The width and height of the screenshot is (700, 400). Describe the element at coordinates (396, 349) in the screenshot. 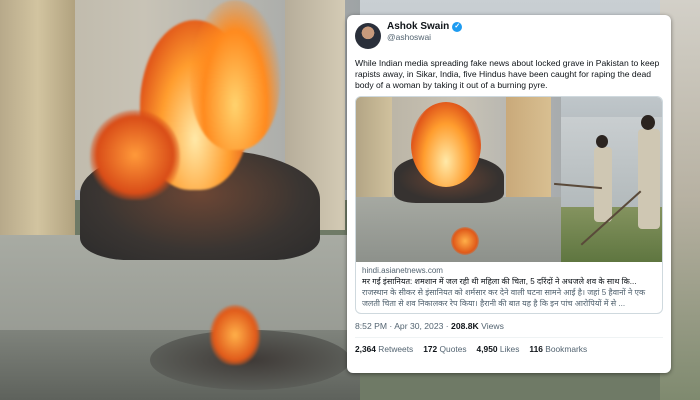

I see `retweets-label: Retweets` at that location.